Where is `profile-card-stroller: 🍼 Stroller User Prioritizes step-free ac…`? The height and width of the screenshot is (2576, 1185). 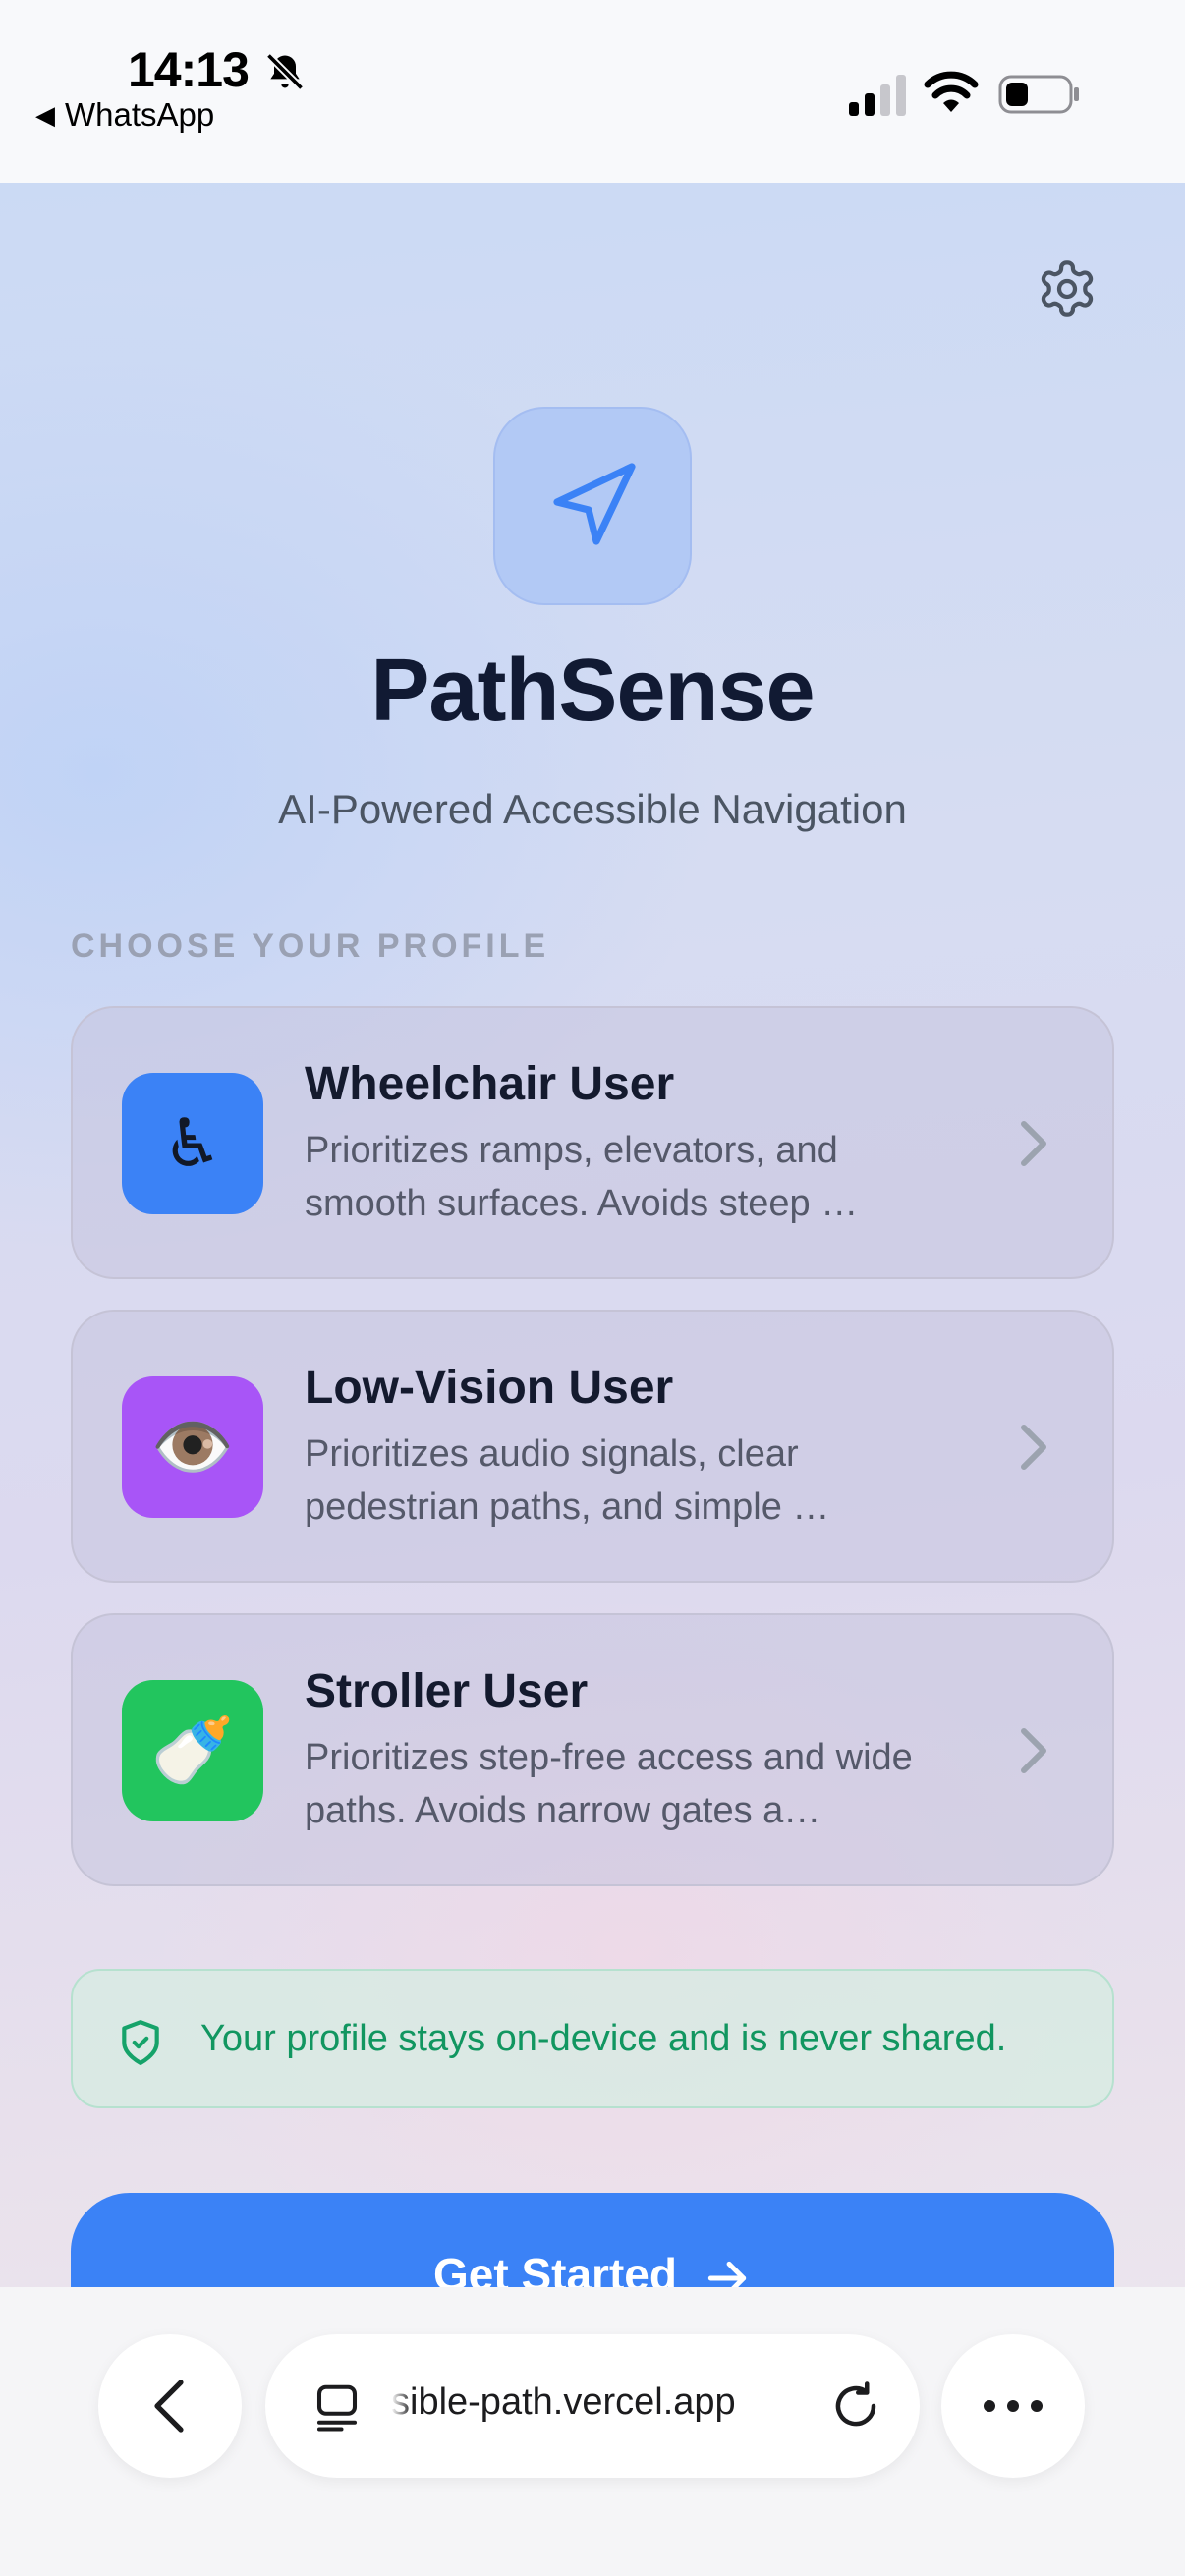 profile-card-stroller: 🍼 Stroller User Prioritizes step-free ac… is located at coordinates (592, 1749).